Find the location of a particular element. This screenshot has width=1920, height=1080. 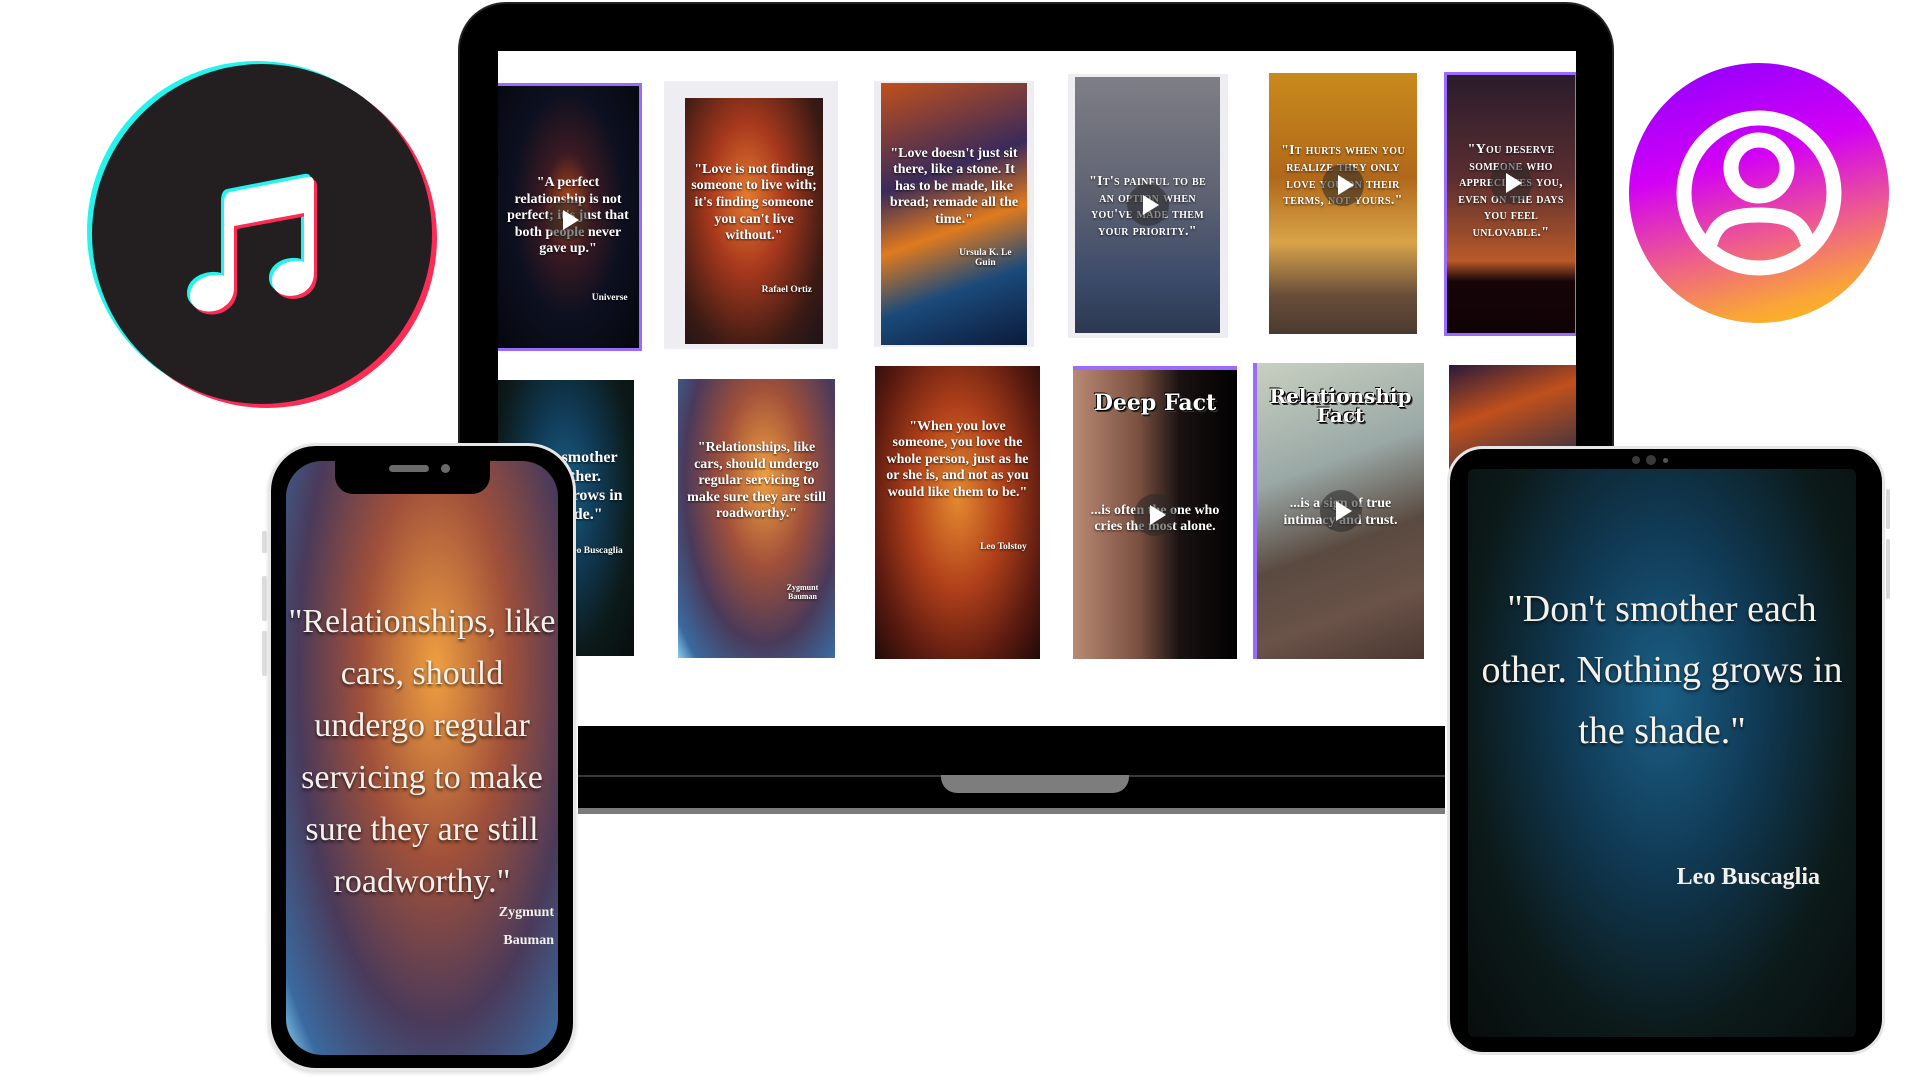

instagram-profile-icon is located at coordinates (1759, 193).